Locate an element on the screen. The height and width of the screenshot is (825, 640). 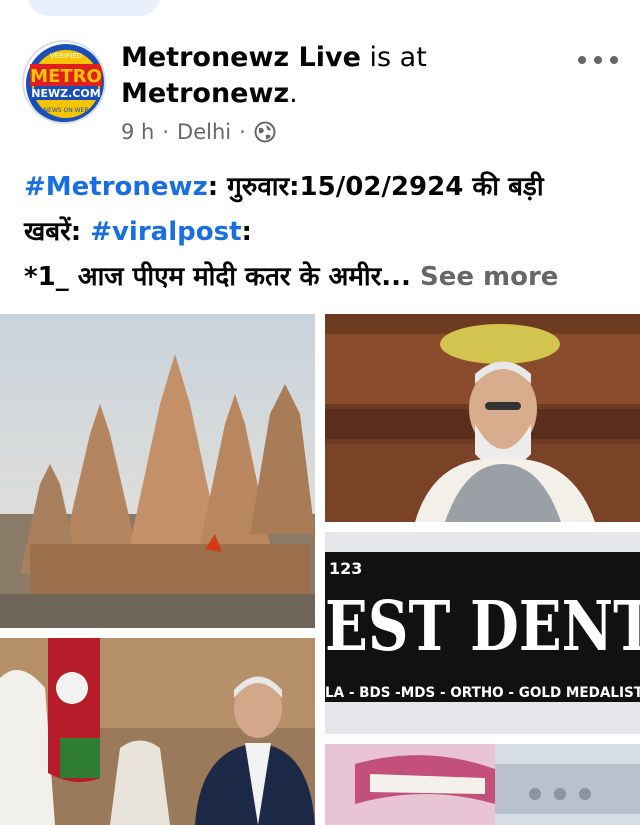
metronewz-logo: VERIFIED METRO NEWZ.COM NEWS ON WEB is located at coordinates (65, 83).